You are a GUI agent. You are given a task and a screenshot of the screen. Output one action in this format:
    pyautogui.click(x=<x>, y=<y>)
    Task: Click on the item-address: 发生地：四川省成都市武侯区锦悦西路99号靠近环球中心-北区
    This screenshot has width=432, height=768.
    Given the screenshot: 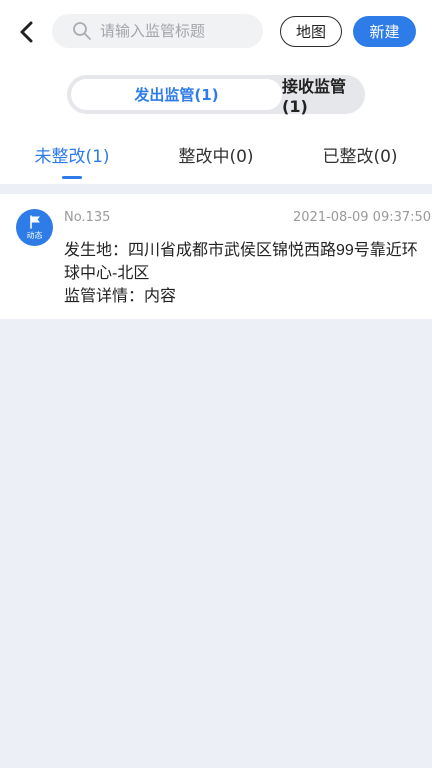 What is the action you would take?
    pyautogui.click(x=241, y=262)
    